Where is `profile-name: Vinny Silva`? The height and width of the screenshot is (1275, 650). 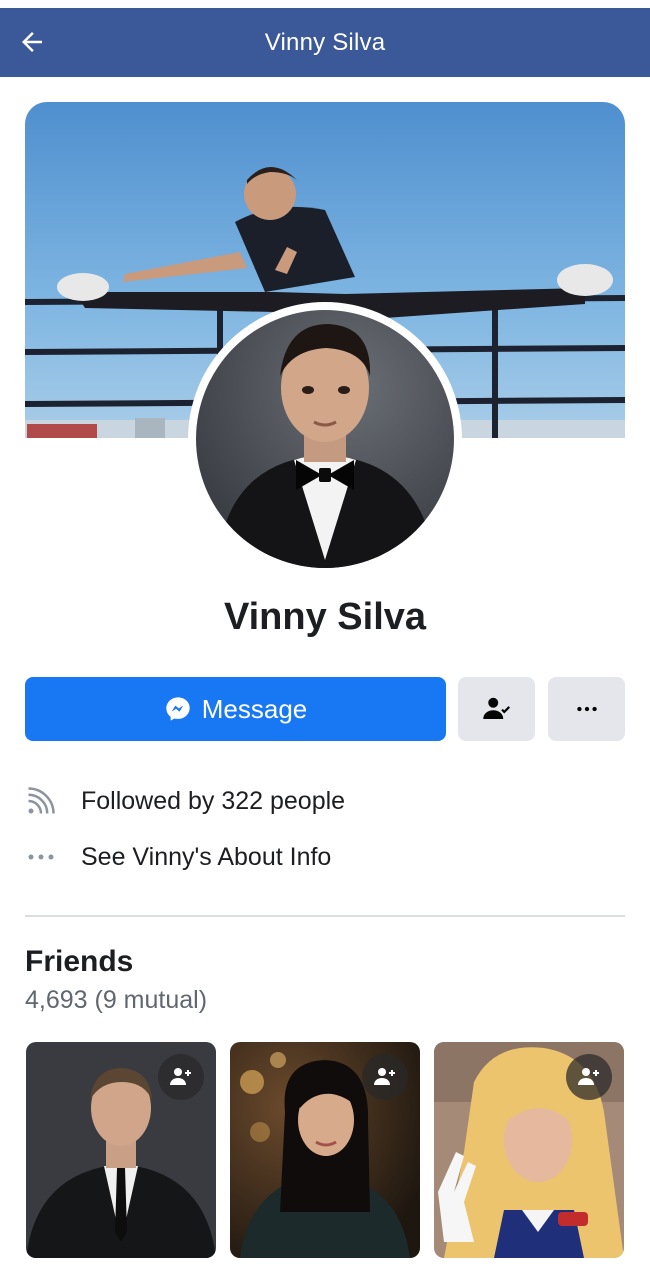 profile-name: Vinny Silva is located at coordinates (325, 617).